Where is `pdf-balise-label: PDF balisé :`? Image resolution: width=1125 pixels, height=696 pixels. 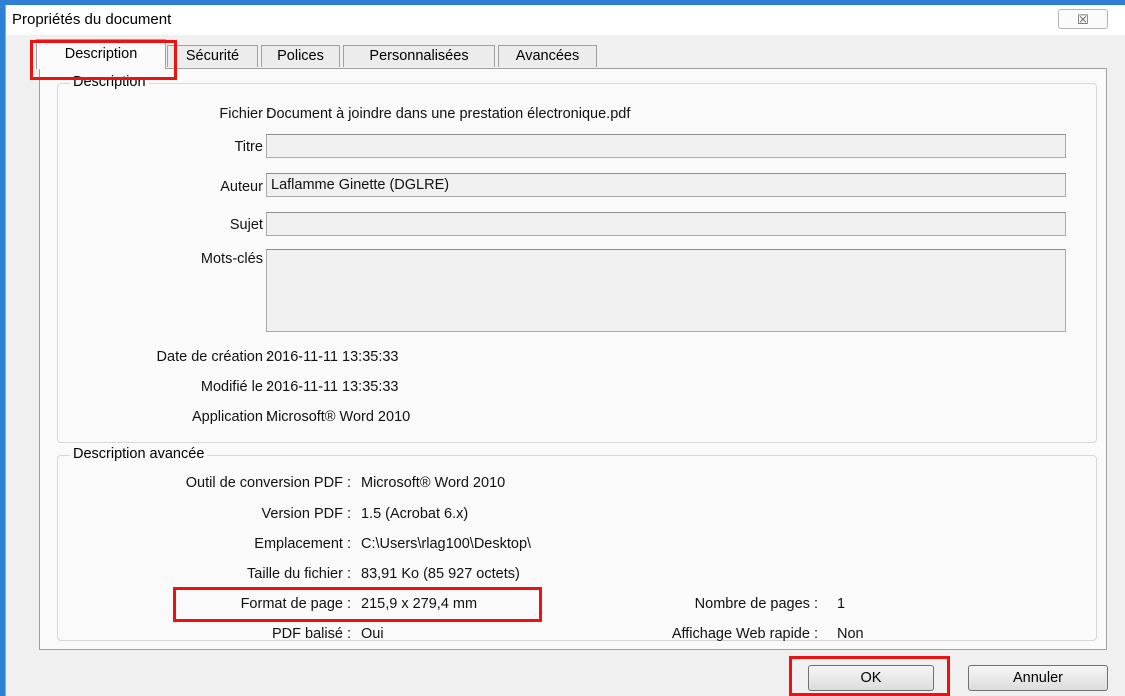 pdf-balise-label: PDF balisé : is located at coordinates (311, 634).